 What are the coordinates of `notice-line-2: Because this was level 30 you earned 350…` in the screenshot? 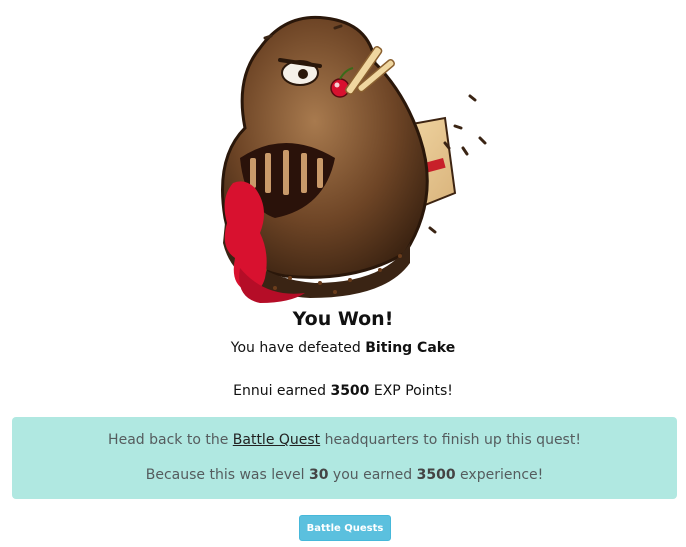 It's located at (344, 475).